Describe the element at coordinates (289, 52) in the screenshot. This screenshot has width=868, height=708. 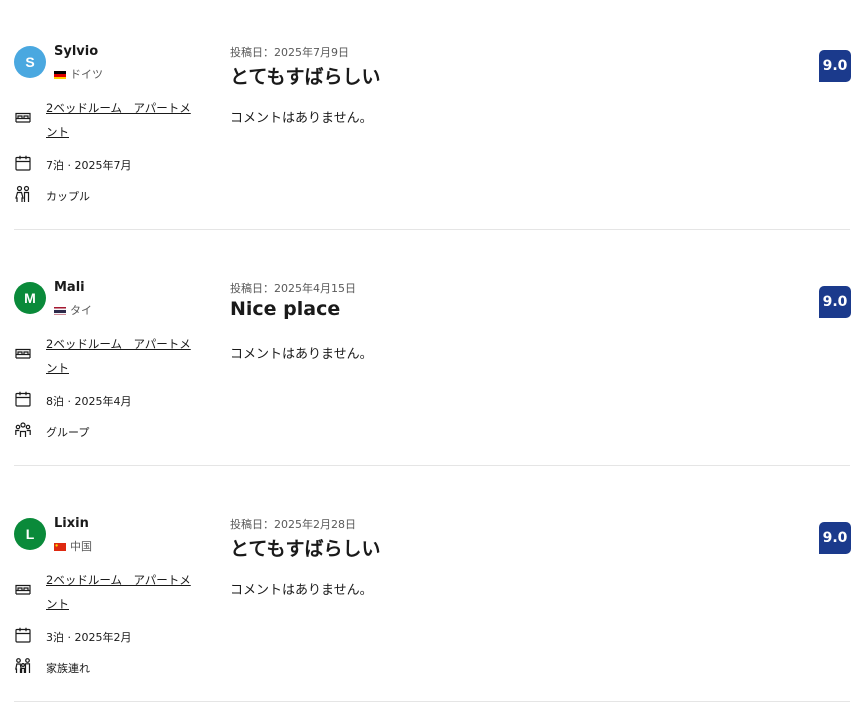
I see `review-date: 投稿日：2025年7月9日` at that location.